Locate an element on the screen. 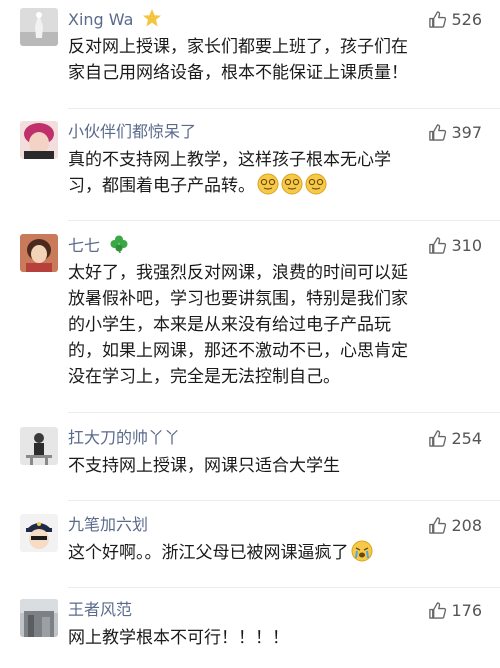 This screenshot has height=668, width=500. username: 小伙伴们都惊呆了 is located at coordinates (132, 132).